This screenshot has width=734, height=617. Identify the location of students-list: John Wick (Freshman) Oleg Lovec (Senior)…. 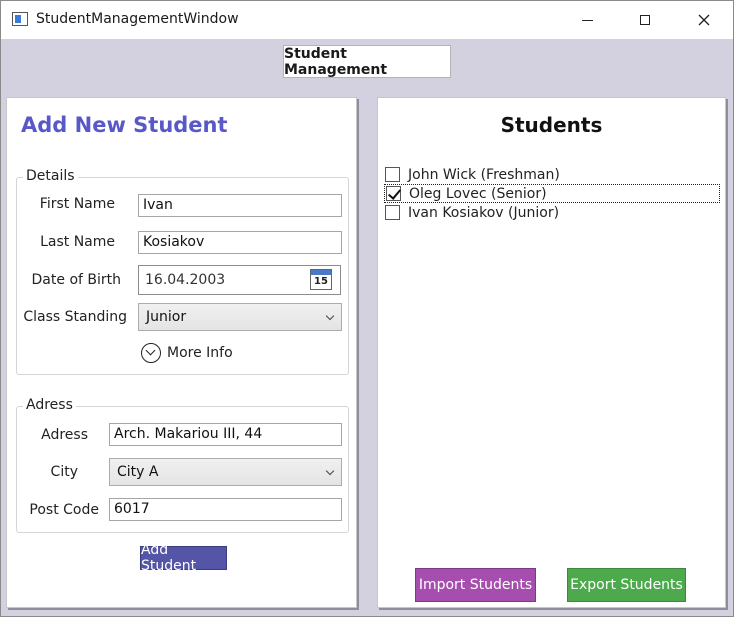
(552, 193).